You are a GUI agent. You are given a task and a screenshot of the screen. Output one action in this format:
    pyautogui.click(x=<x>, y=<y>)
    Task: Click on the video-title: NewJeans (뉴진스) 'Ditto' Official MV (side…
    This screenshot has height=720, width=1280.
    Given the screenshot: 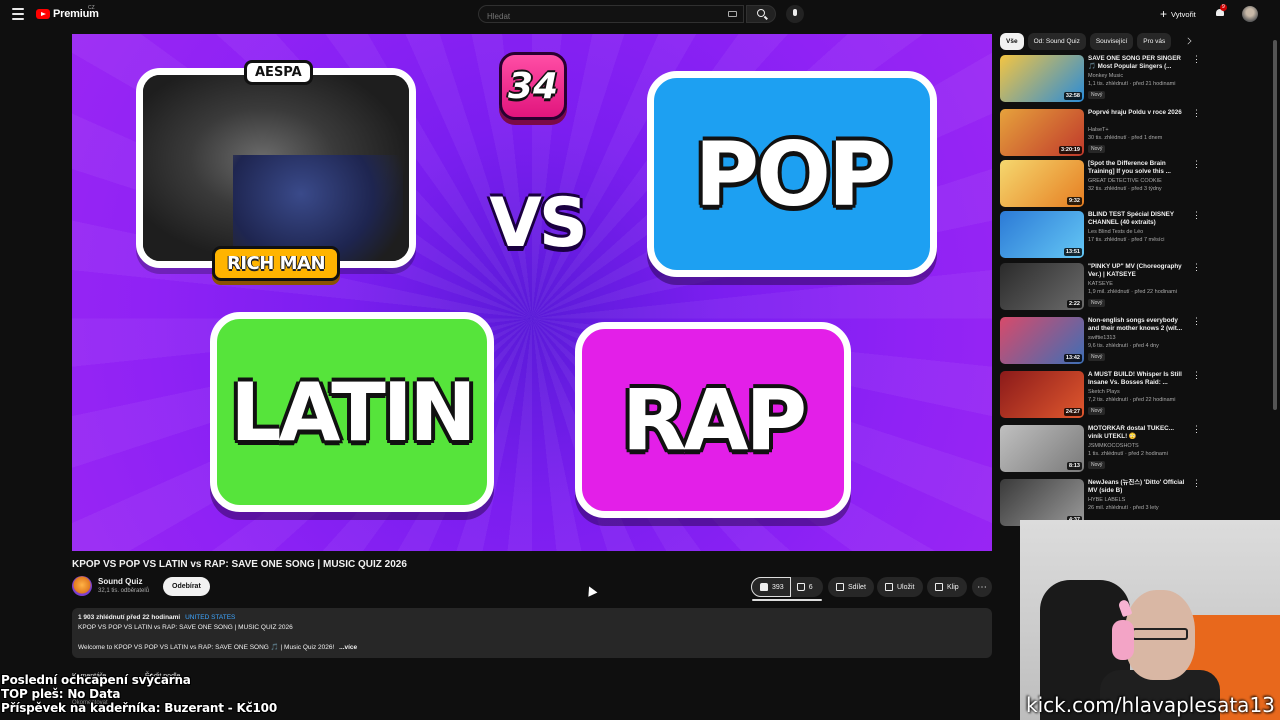 What is the action you would take?
    pyautogui.click(x=1138, y=487)
    